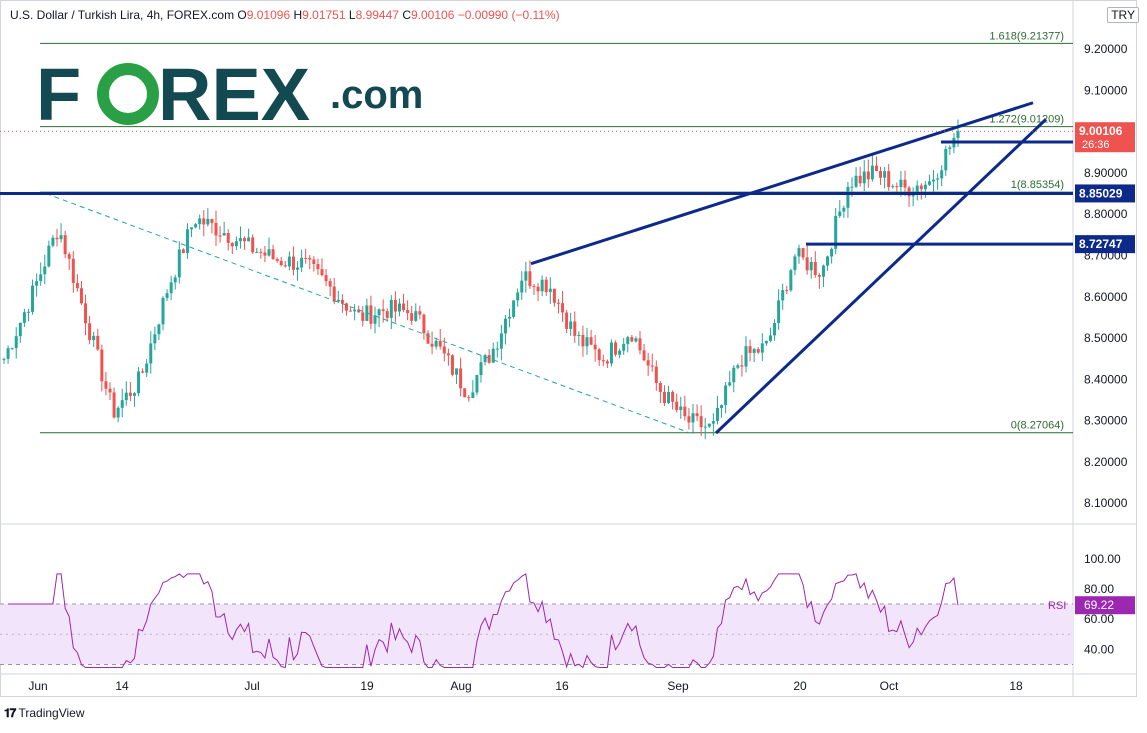 The width and height of the screenshot is (1147, 733). What do you see at coordinates (1106, 297) in the screenshot?
I see `price-tick-label: 8.60000` at bounding box center [1106, 297].